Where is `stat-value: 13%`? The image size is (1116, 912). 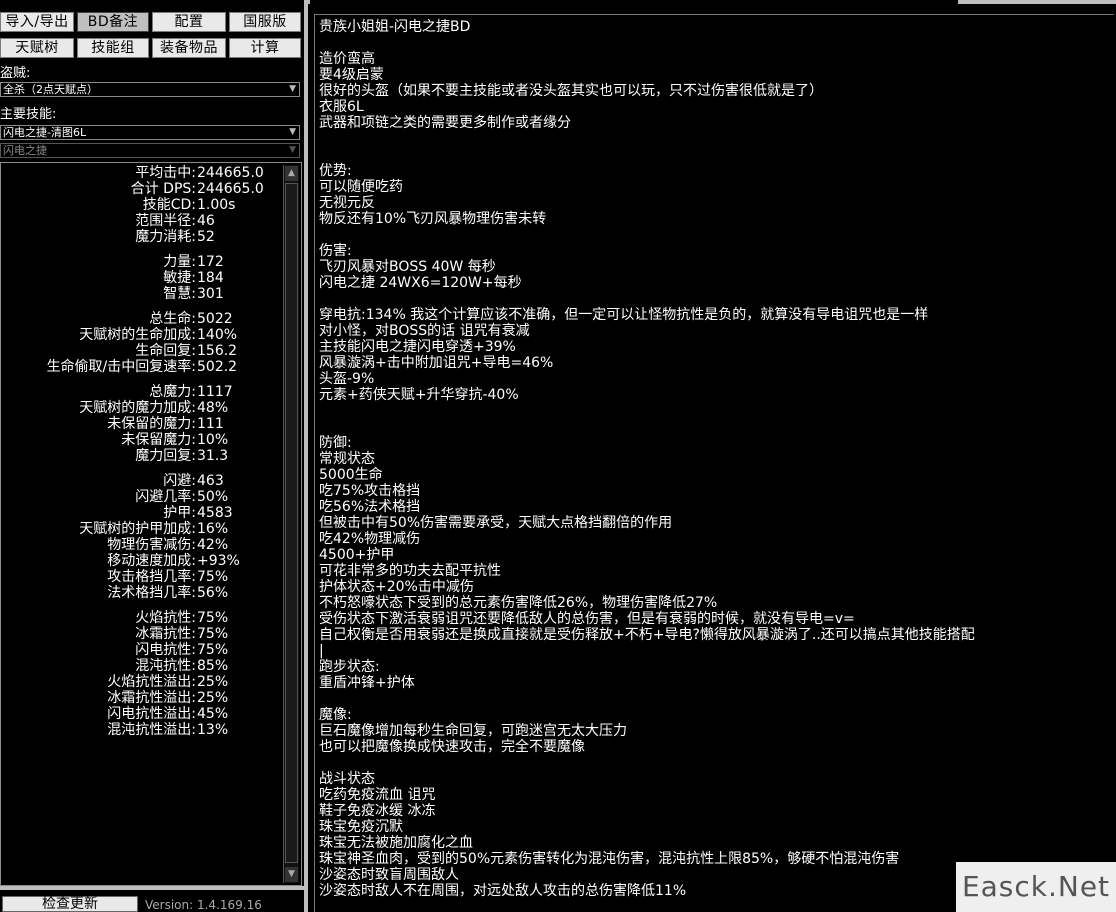 stat-value: 13% is located at coordinates (213, 730).